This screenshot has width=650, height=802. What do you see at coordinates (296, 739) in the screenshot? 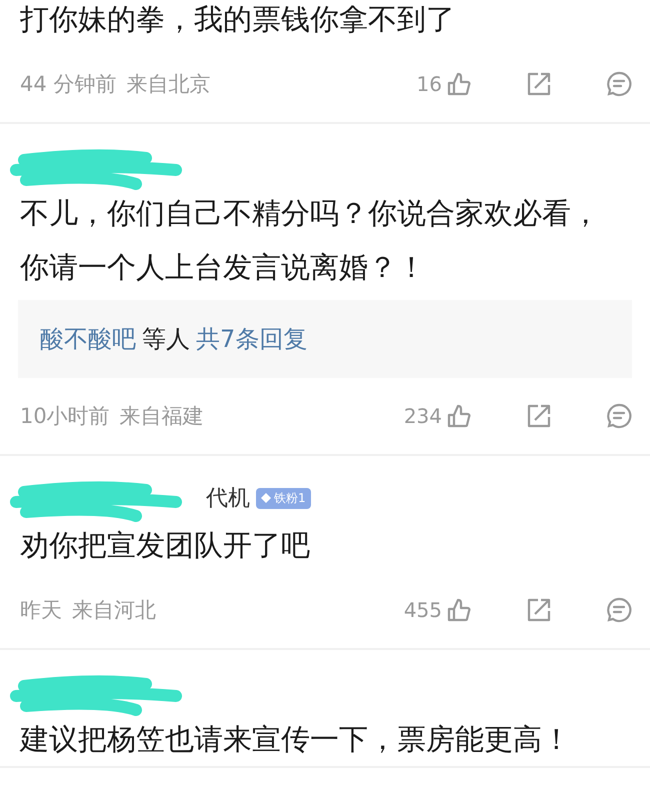
I see `comment-text: 建议把杨笠也请来宣传一下，票房能更高！` at bounding box center [296, 739].